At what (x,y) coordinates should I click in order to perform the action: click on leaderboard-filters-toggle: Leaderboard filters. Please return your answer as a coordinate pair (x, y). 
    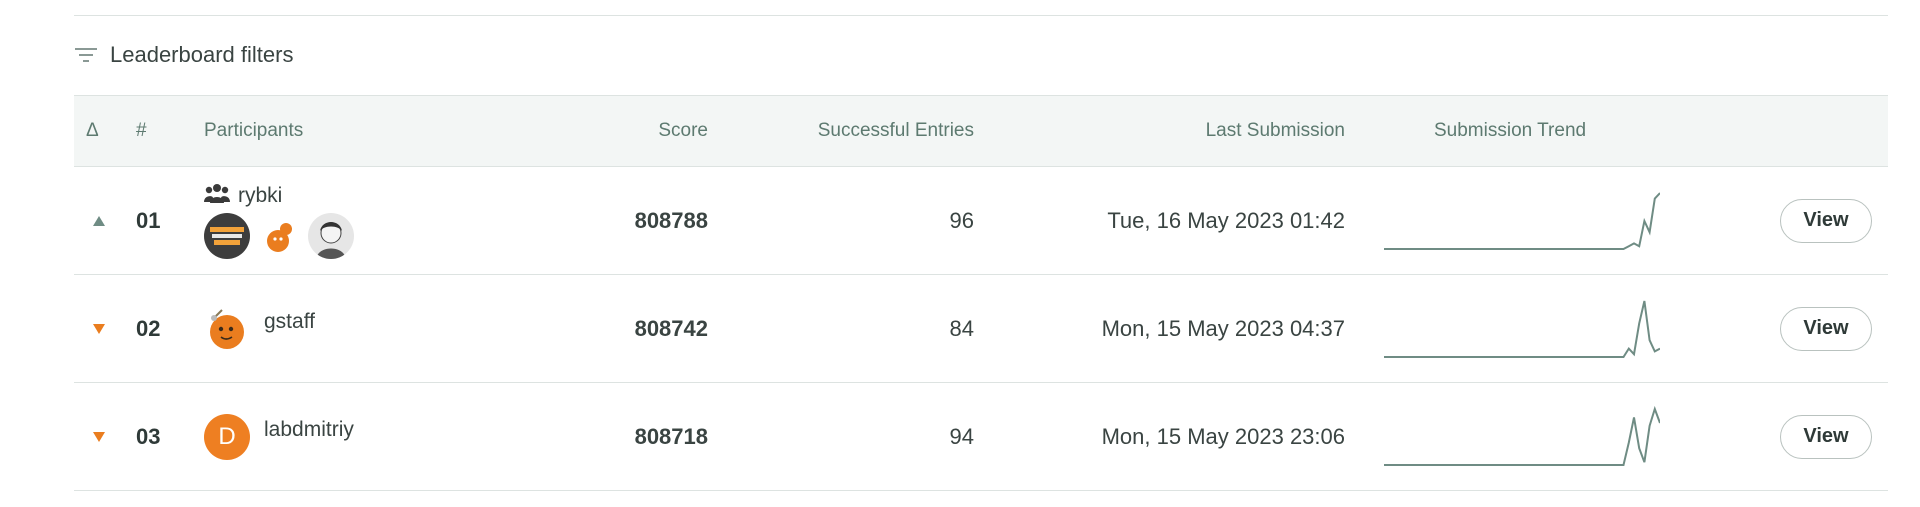
    Looking at the image, I should click on (183, 55).